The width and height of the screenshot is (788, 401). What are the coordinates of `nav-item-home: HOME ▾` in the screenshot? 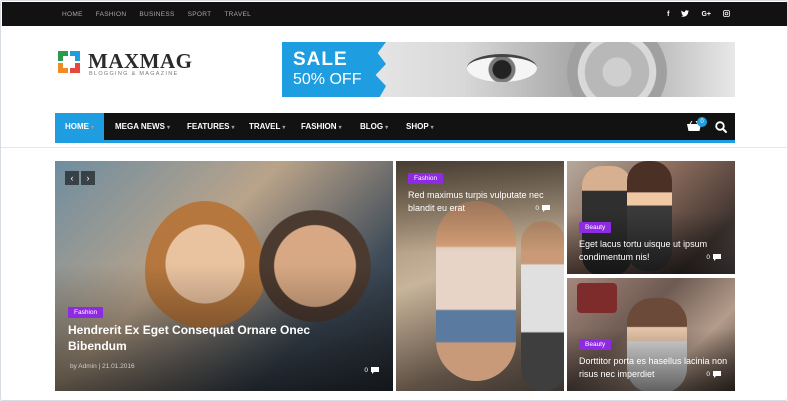 It's located at (80, 126).